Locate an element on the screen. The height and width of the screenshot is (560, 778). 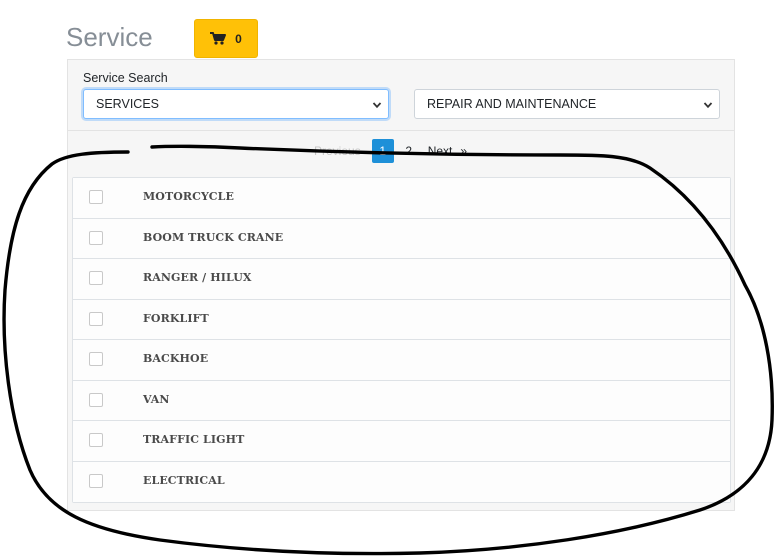
pagination: Previous 1 2 Next » is located at coordinates (389, 151).